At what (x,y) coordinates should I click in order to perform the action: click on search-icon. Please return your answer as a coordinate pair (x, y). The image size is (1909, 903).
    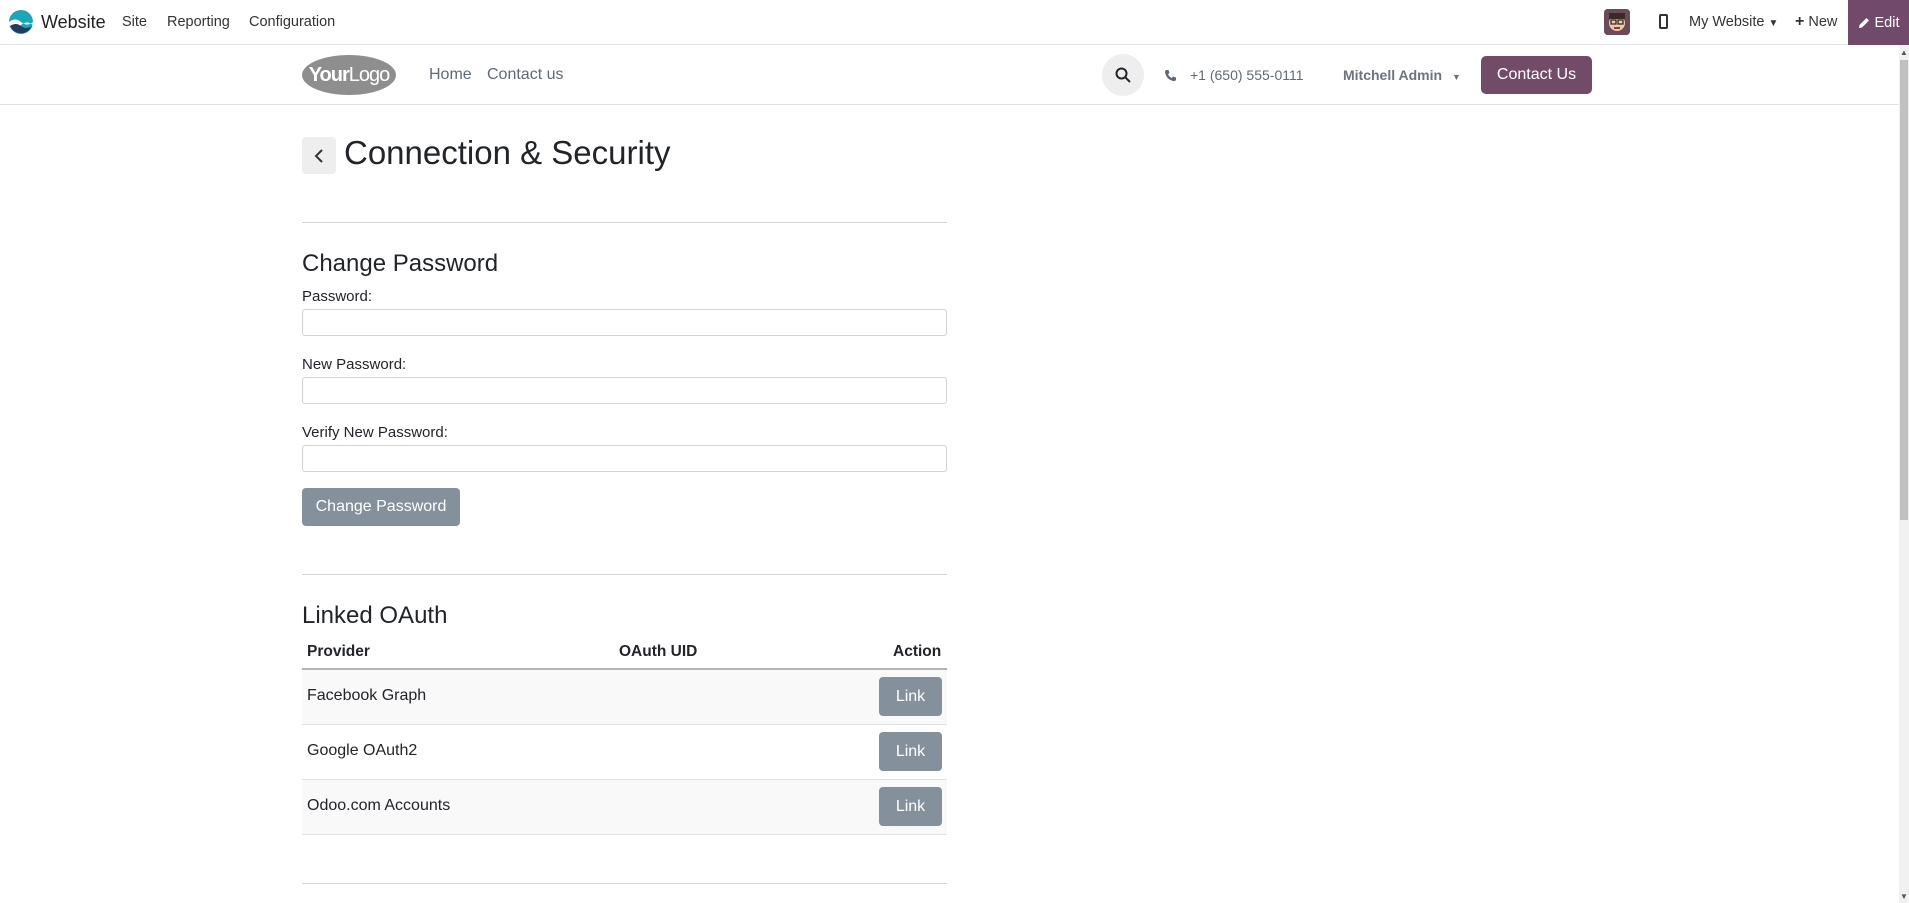
    Looking at the image, I should click on (1123, 75).